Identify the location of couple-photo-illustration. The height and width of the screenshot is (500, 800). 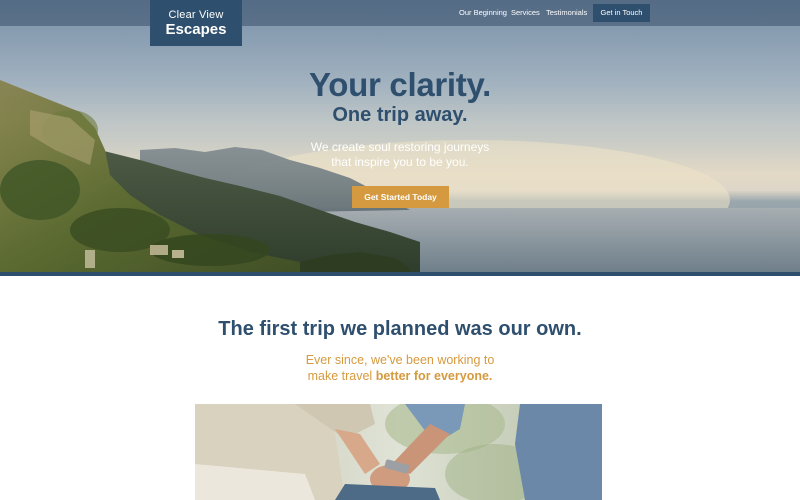
(398, 452).